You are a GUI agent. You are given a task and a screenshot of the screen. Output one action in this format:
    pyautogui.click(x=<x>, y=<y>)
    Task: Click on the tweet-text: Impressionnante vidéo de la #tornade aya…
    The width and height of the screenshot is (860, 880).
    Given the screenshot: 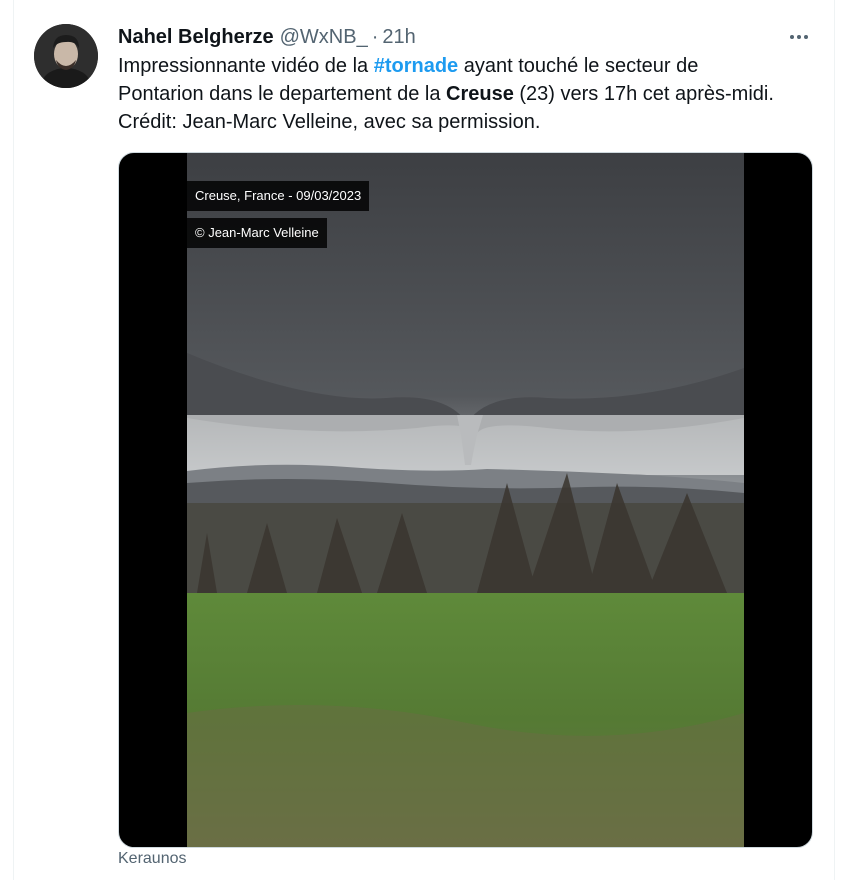 What is the action you would take?
    pyautogui.click(x=468, y=94)
    